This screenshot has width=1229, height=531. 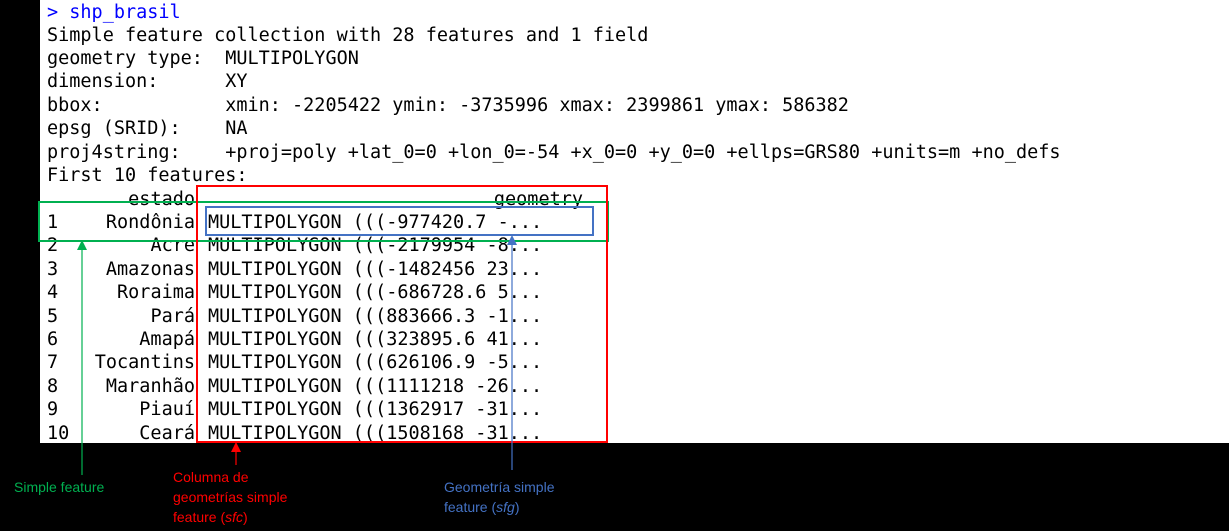 I want to click on sfc-label-line: geometrías simple, so click(x=230, y=497).